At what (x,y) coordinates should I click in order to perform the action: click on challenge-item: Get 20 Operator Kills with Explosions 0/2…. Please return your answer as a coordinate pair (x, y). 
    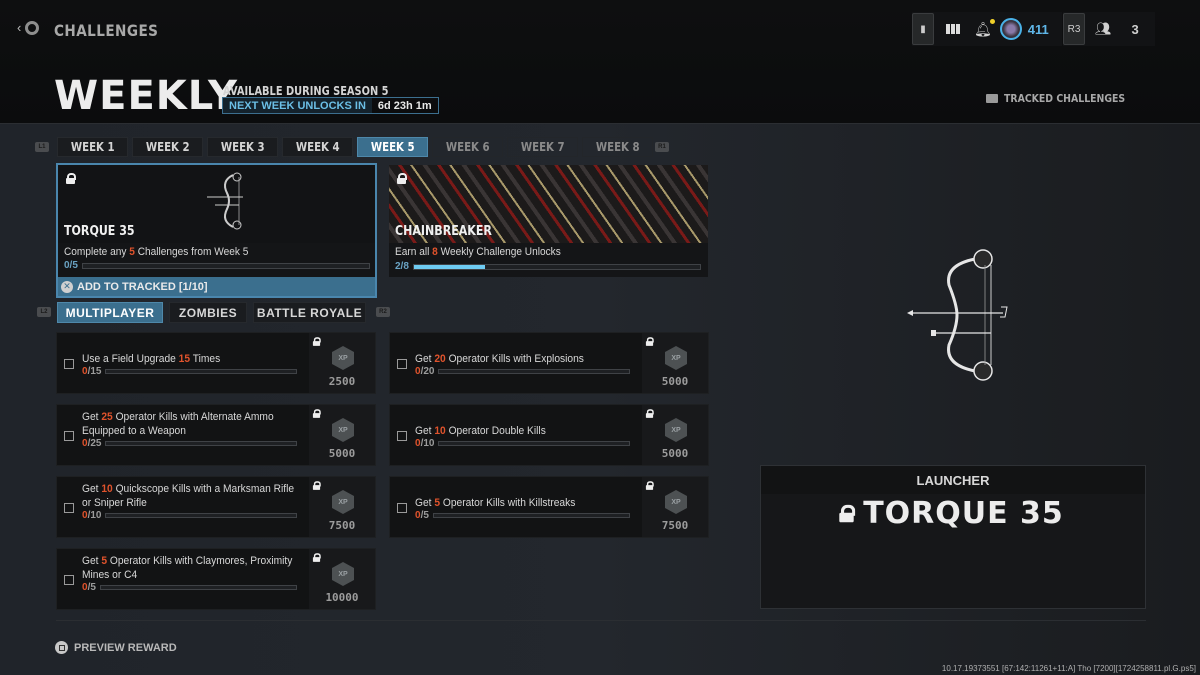
    Looking at the image, I should click on (549, 363).